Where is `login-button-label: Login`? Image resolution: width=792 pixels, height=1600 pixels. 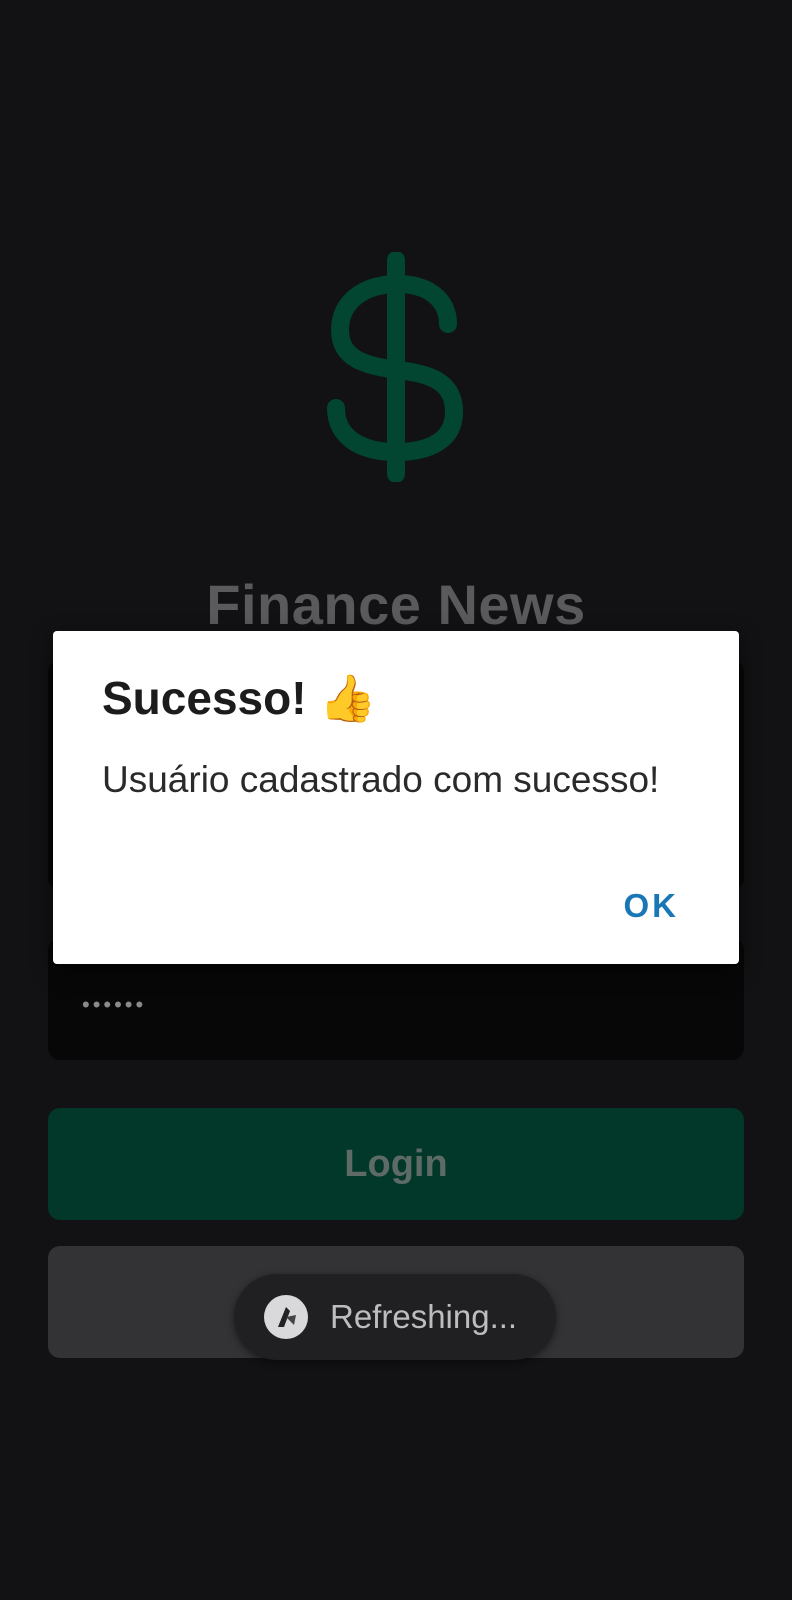 login-button-label: Login is located at coordinates (396, 1163).